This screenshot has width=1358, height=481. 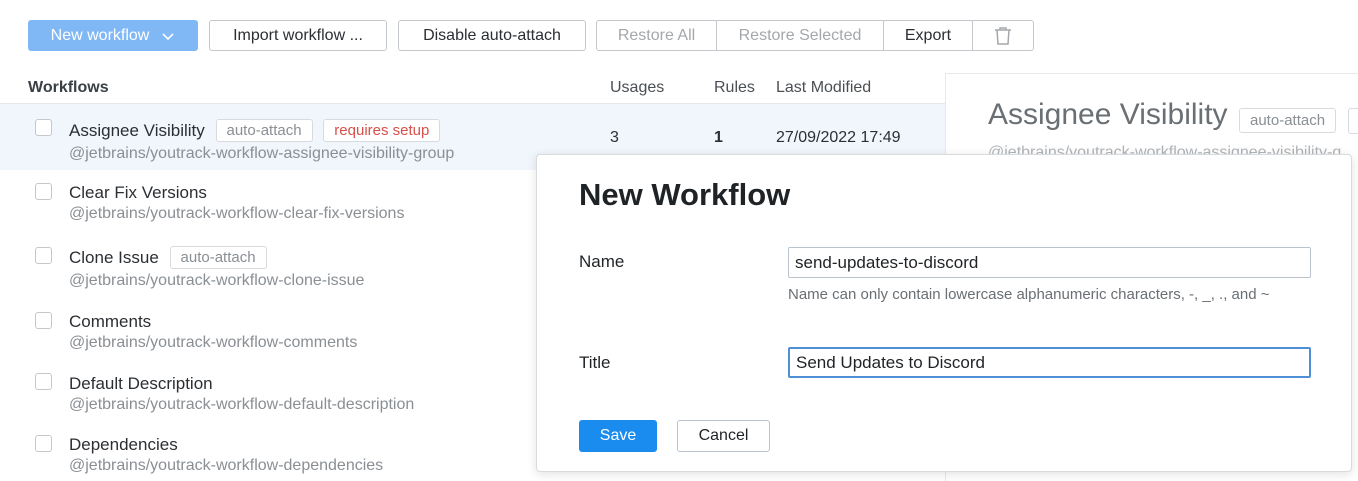 I want to click on column-header-workflows: Workflows, so click(x=68, y=87).